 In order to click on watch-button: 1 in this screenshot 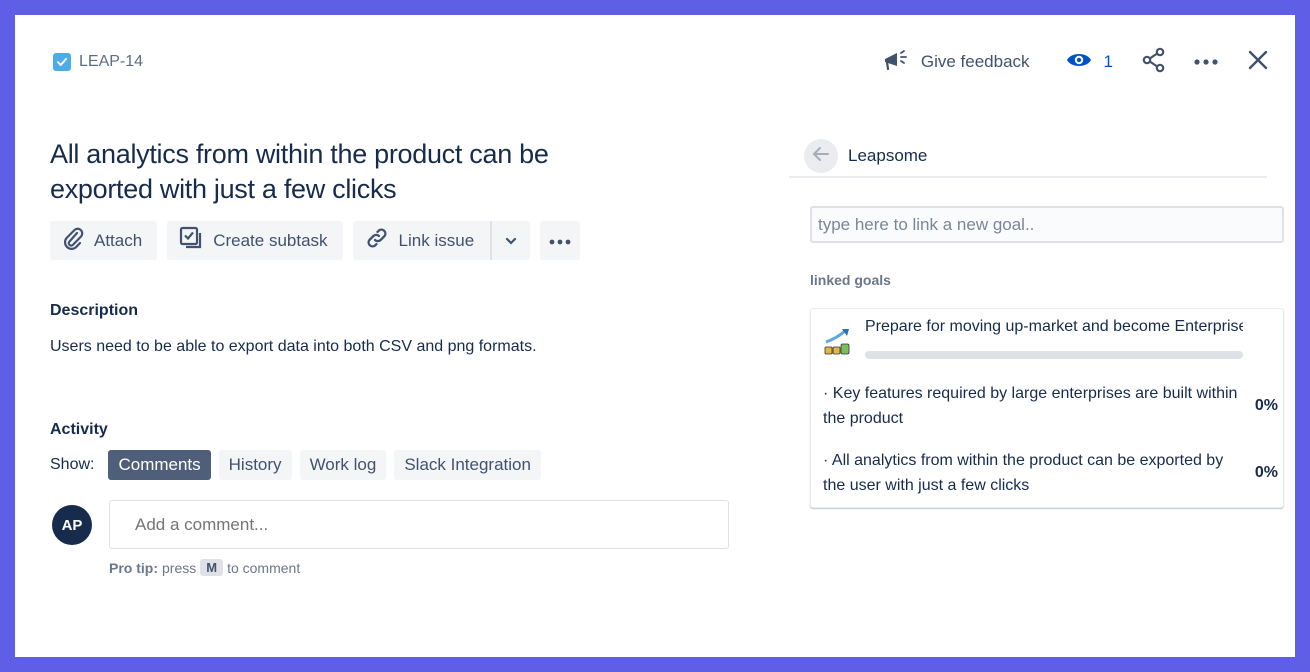, I will do `click(1089, 62)`.